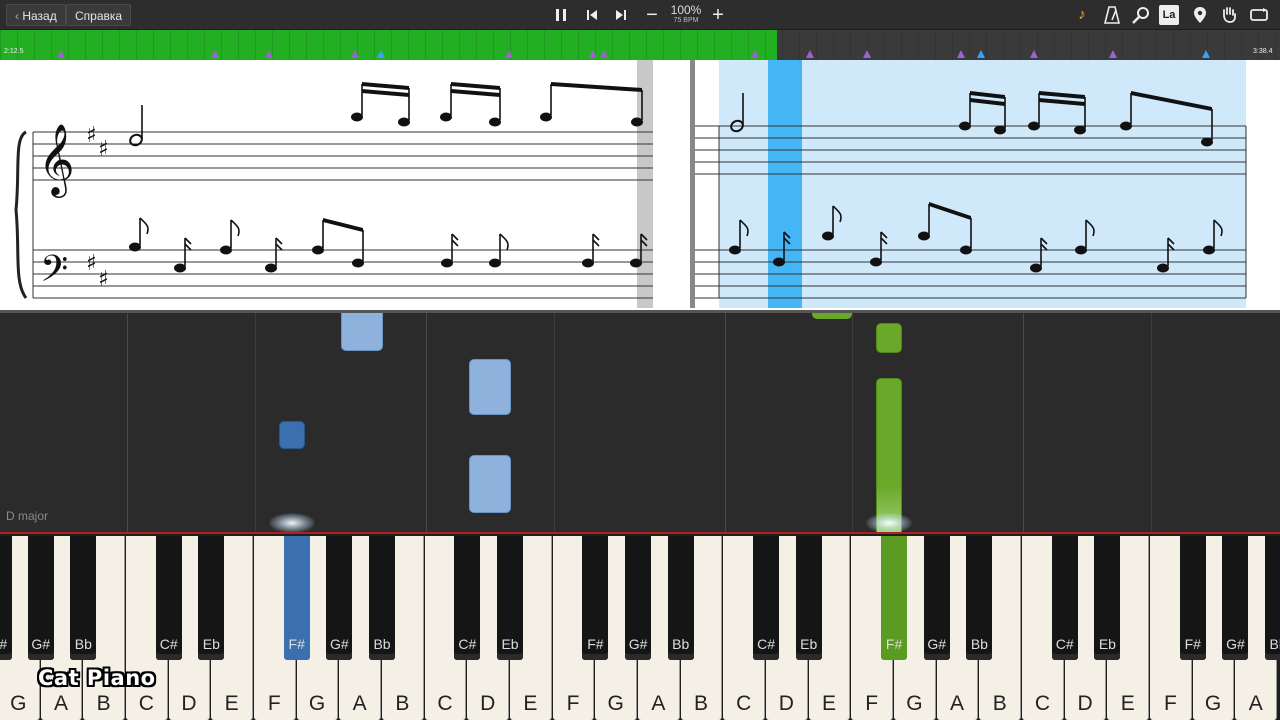 The width and height of the screenshot is (1280, 720). What do you see at coordinates (718, 15) in the screenshot?
I see `plus-icon: +` at bounding box center [718, 15].